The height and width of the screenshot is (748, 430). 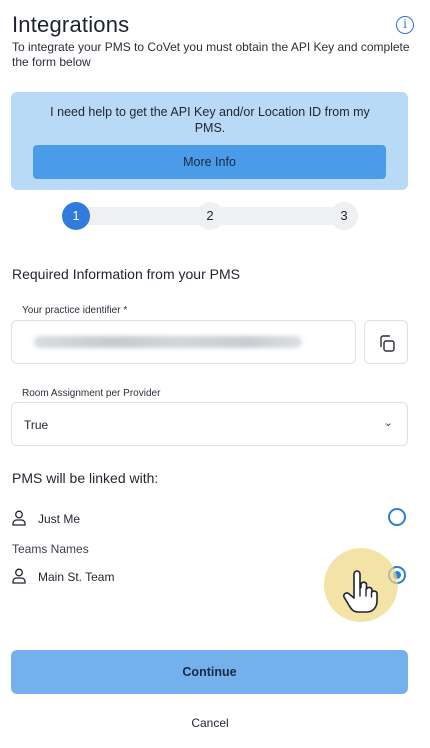 What do you see at coordinates (344, 216) in the screenshot?
I see `step-3: 3` at bounding box center [344, 216].